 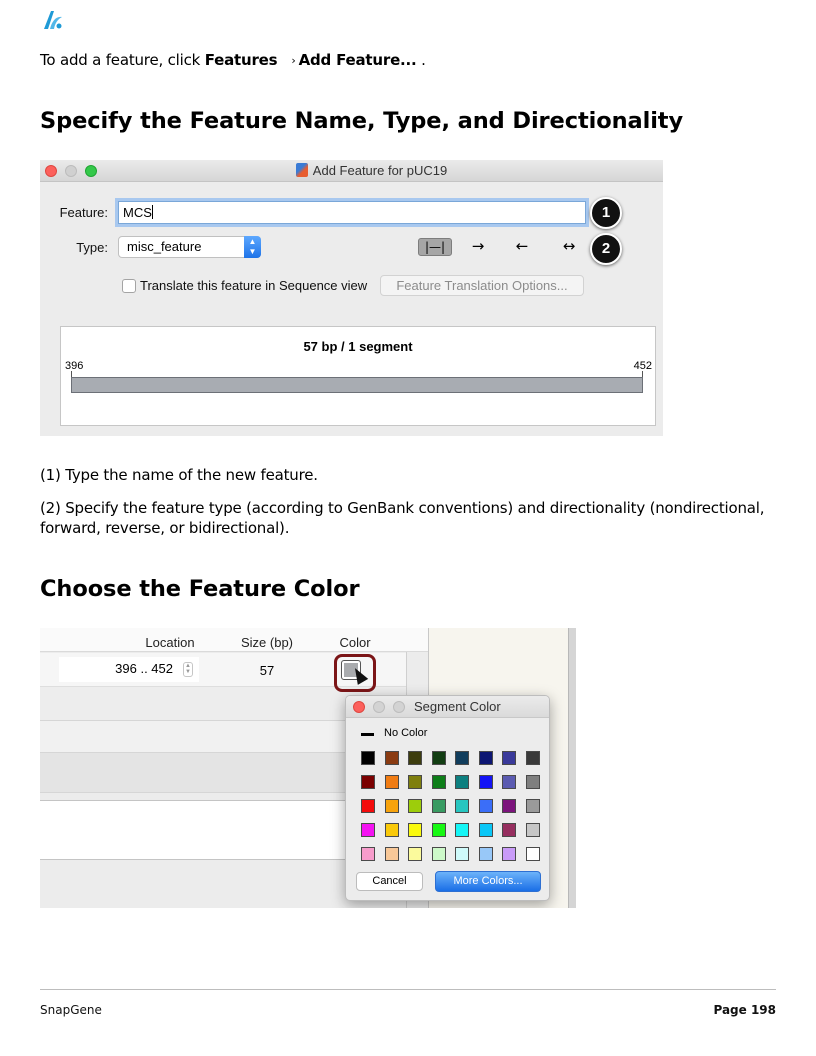 What do you see at coordinates (408, 989) in the screenshot?
I see `footer-divider` at bounding box center [408, 989].